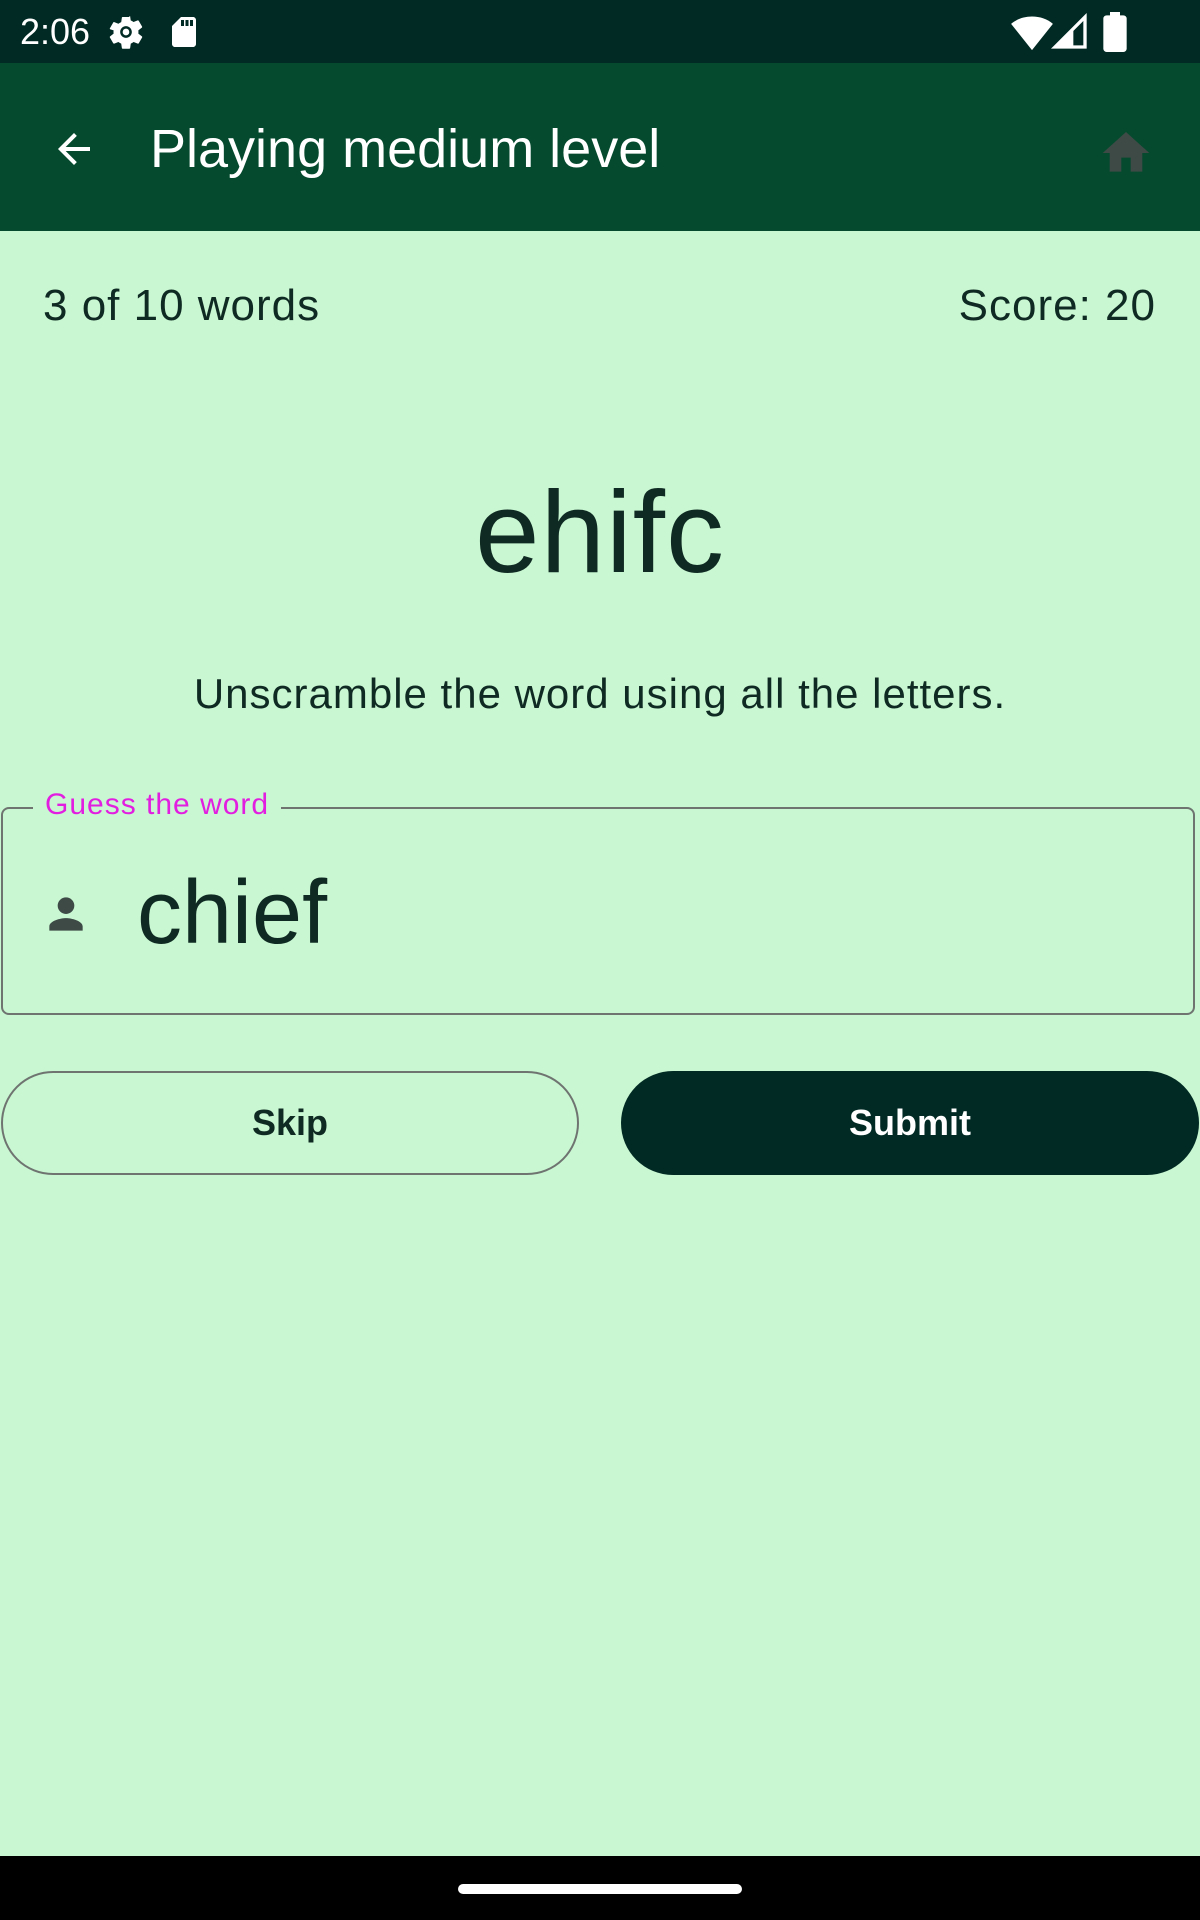 The image size is (1200, 1920). I want to click on guess-text-field: Guess the word, so click(598, 900).